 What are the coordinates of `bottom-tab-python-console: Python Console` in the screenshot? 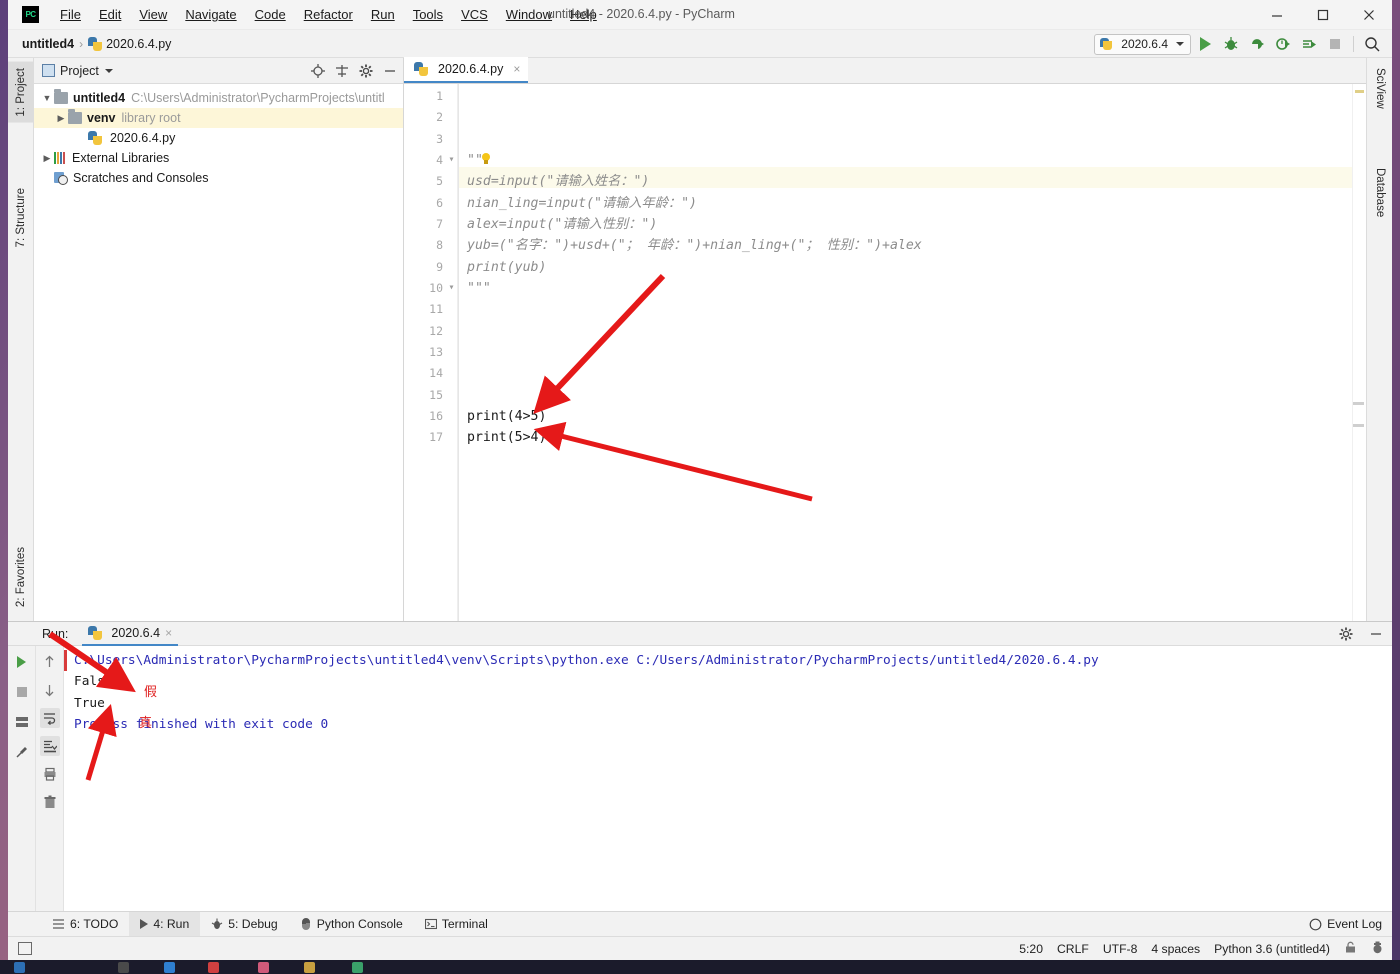 It's located at (351, 924).